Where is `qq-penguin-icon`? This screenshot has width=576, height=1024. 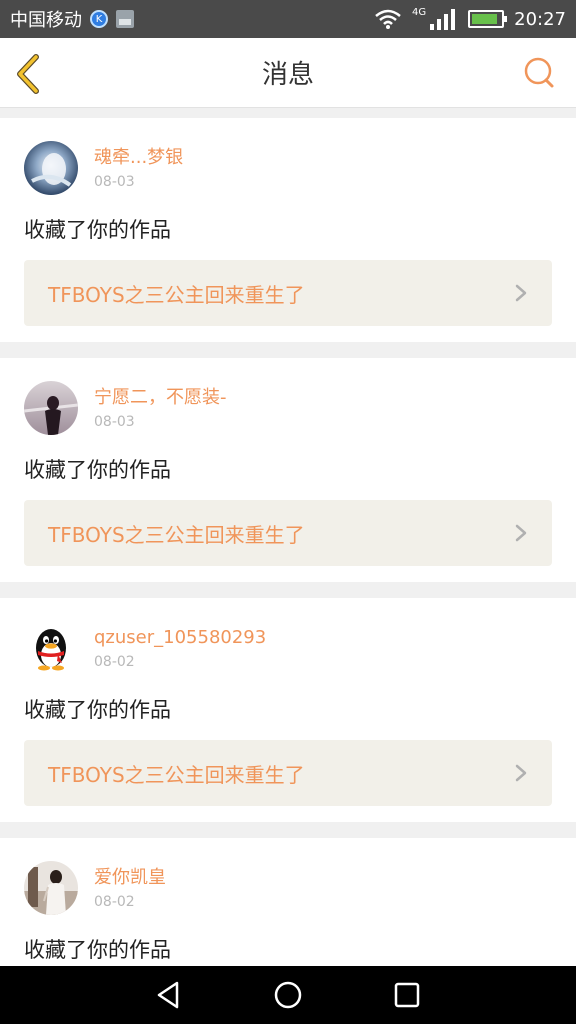 qq-penguin-icon is located at coordinates (51, 650).